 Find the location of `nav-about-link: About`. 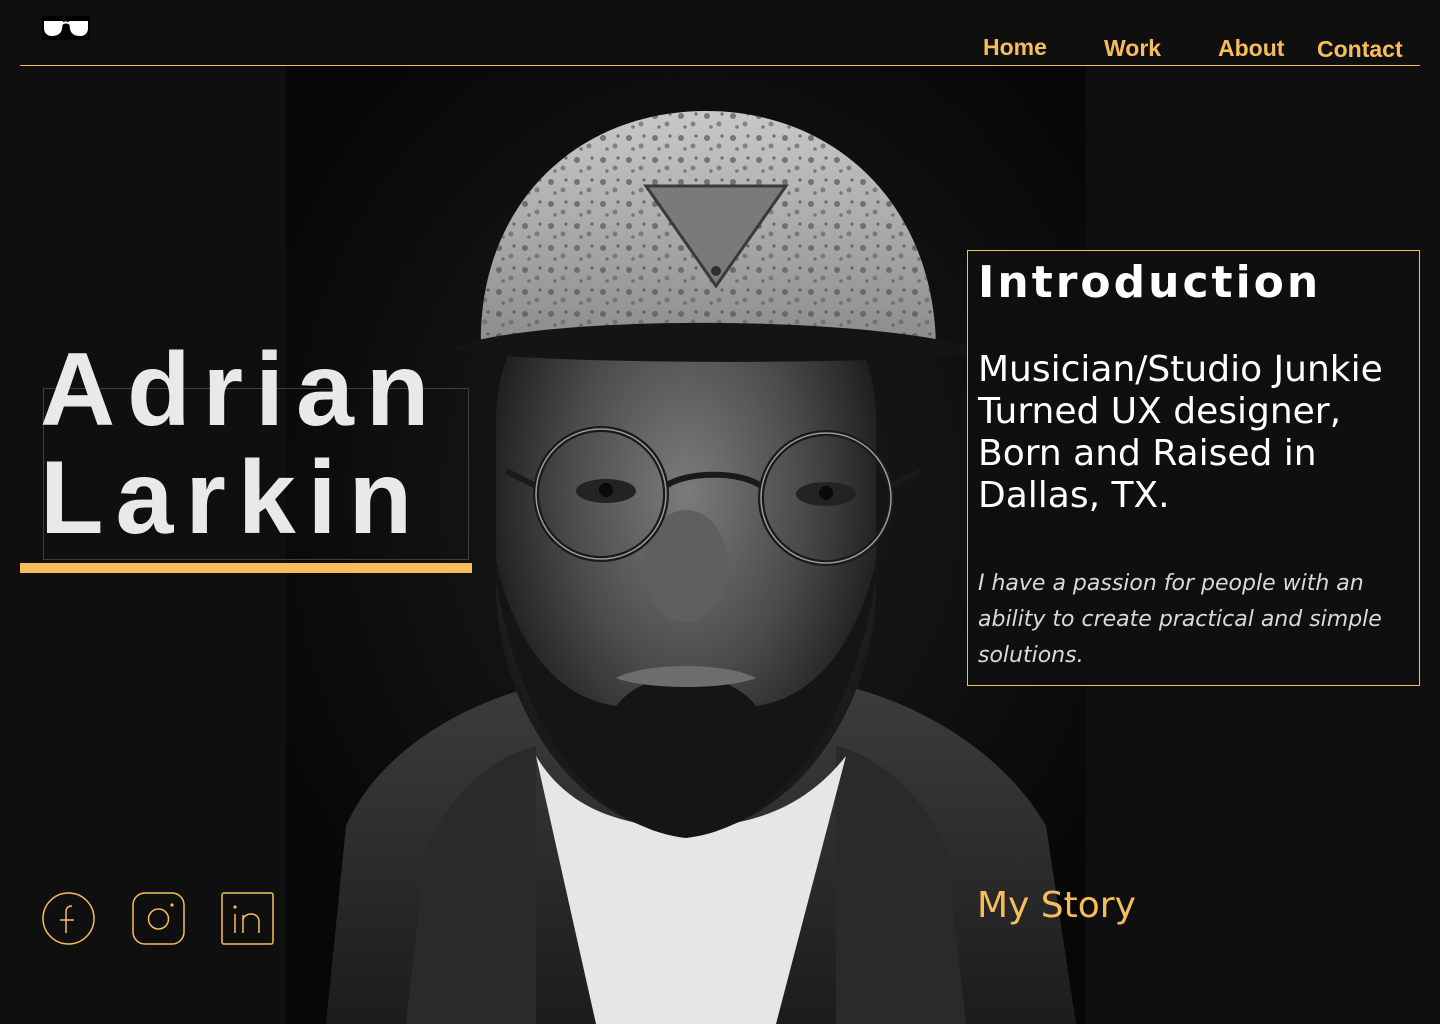

nav-about-link: About is located at coordinates (1251, 48).